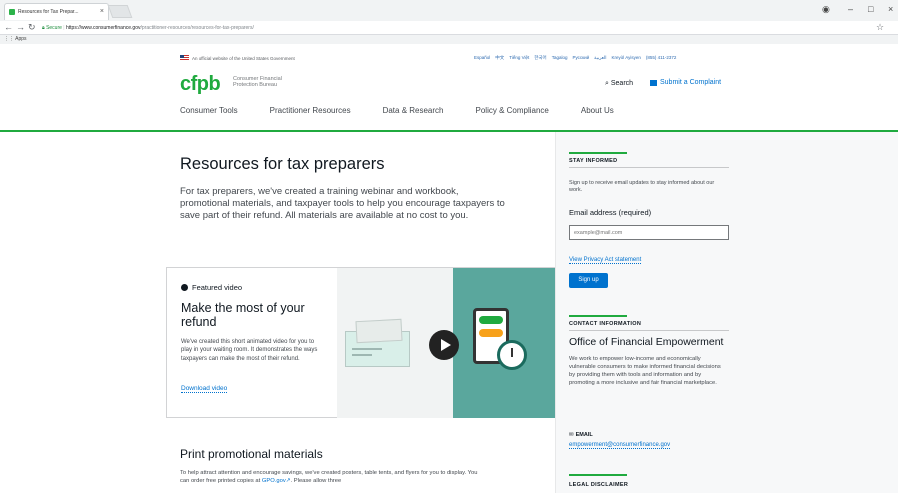 The image size is (898, 493). I want to click on lang-link: Tiếng Việt, so click(519, 58).